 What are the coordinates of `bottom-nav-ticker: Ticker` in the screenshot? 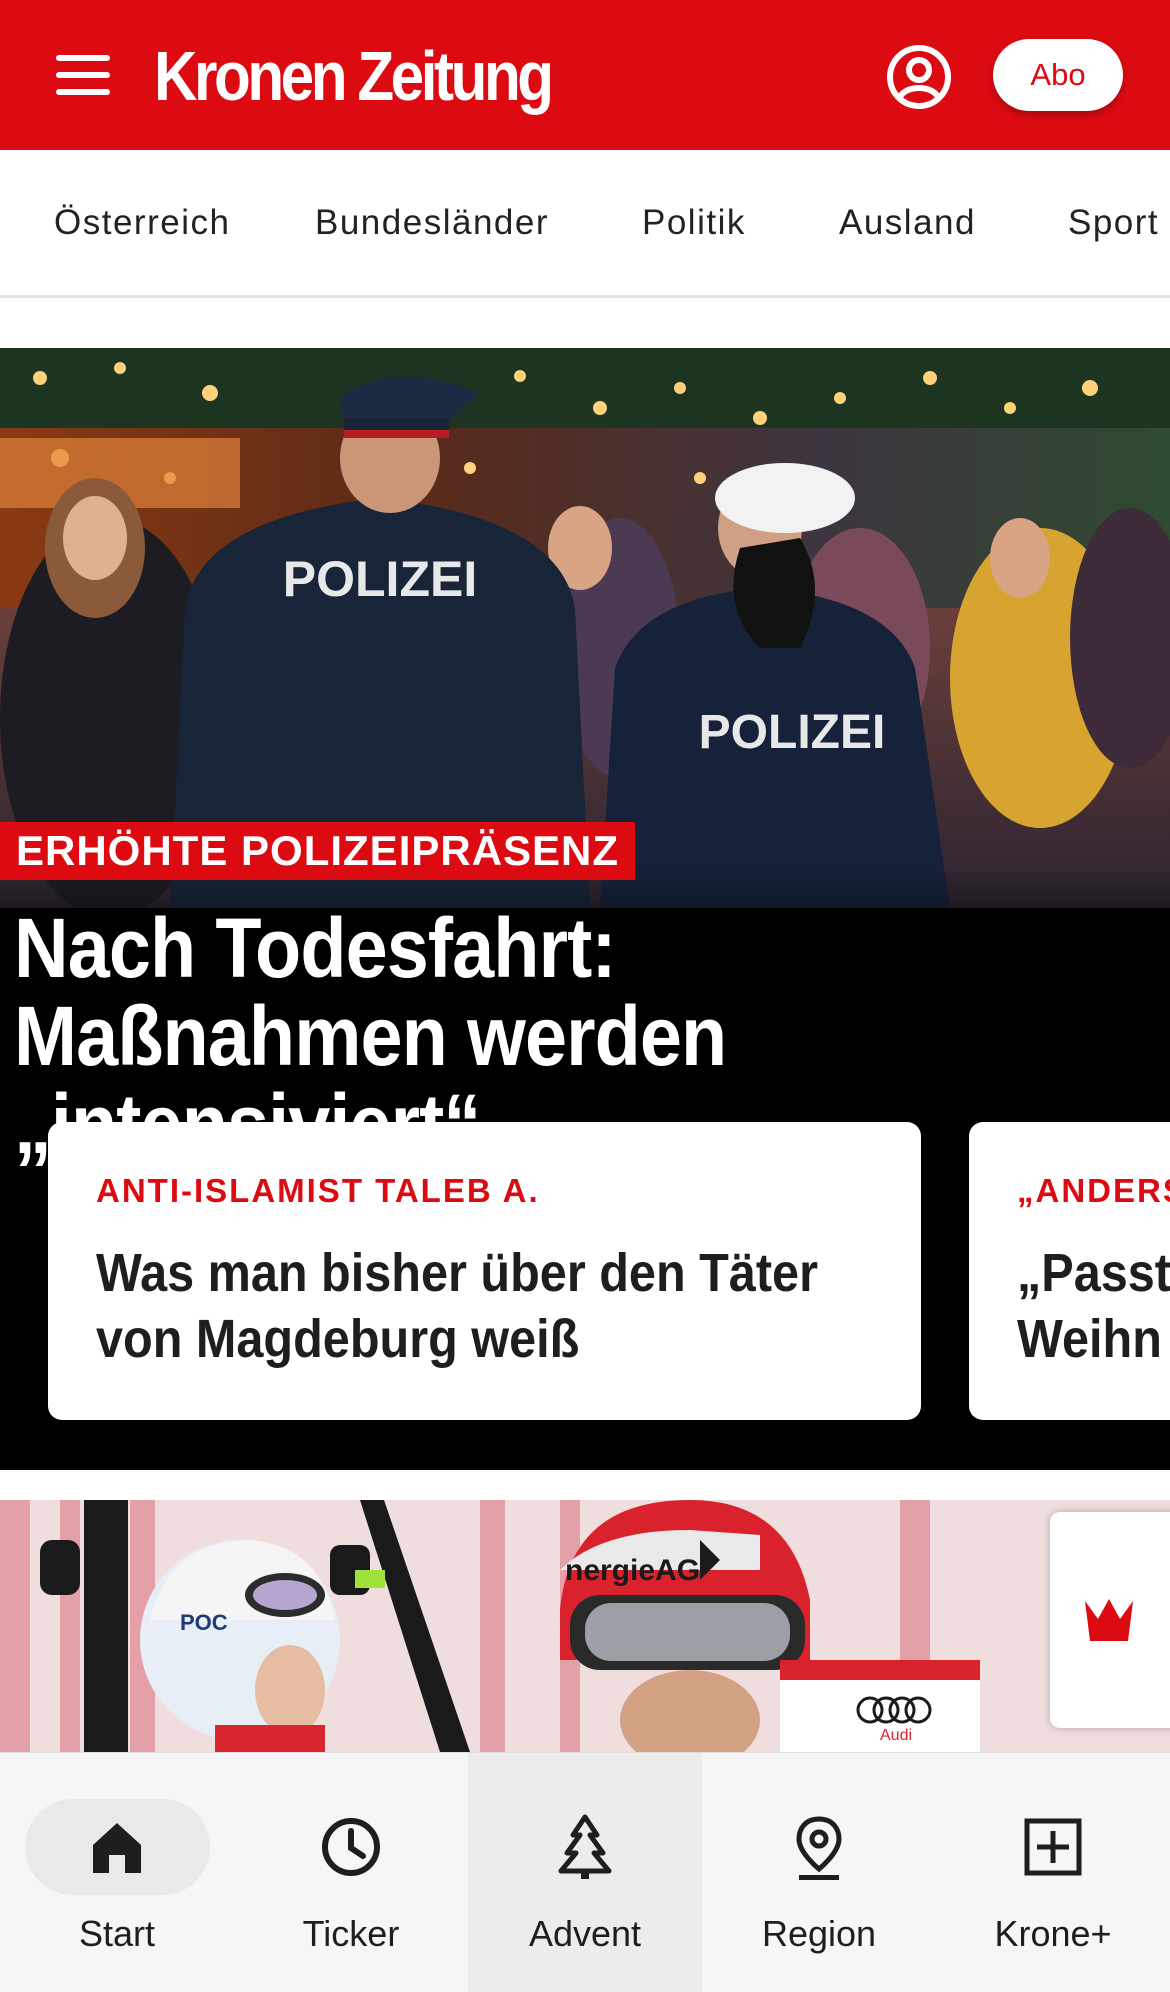 It's located at (351, 1872).